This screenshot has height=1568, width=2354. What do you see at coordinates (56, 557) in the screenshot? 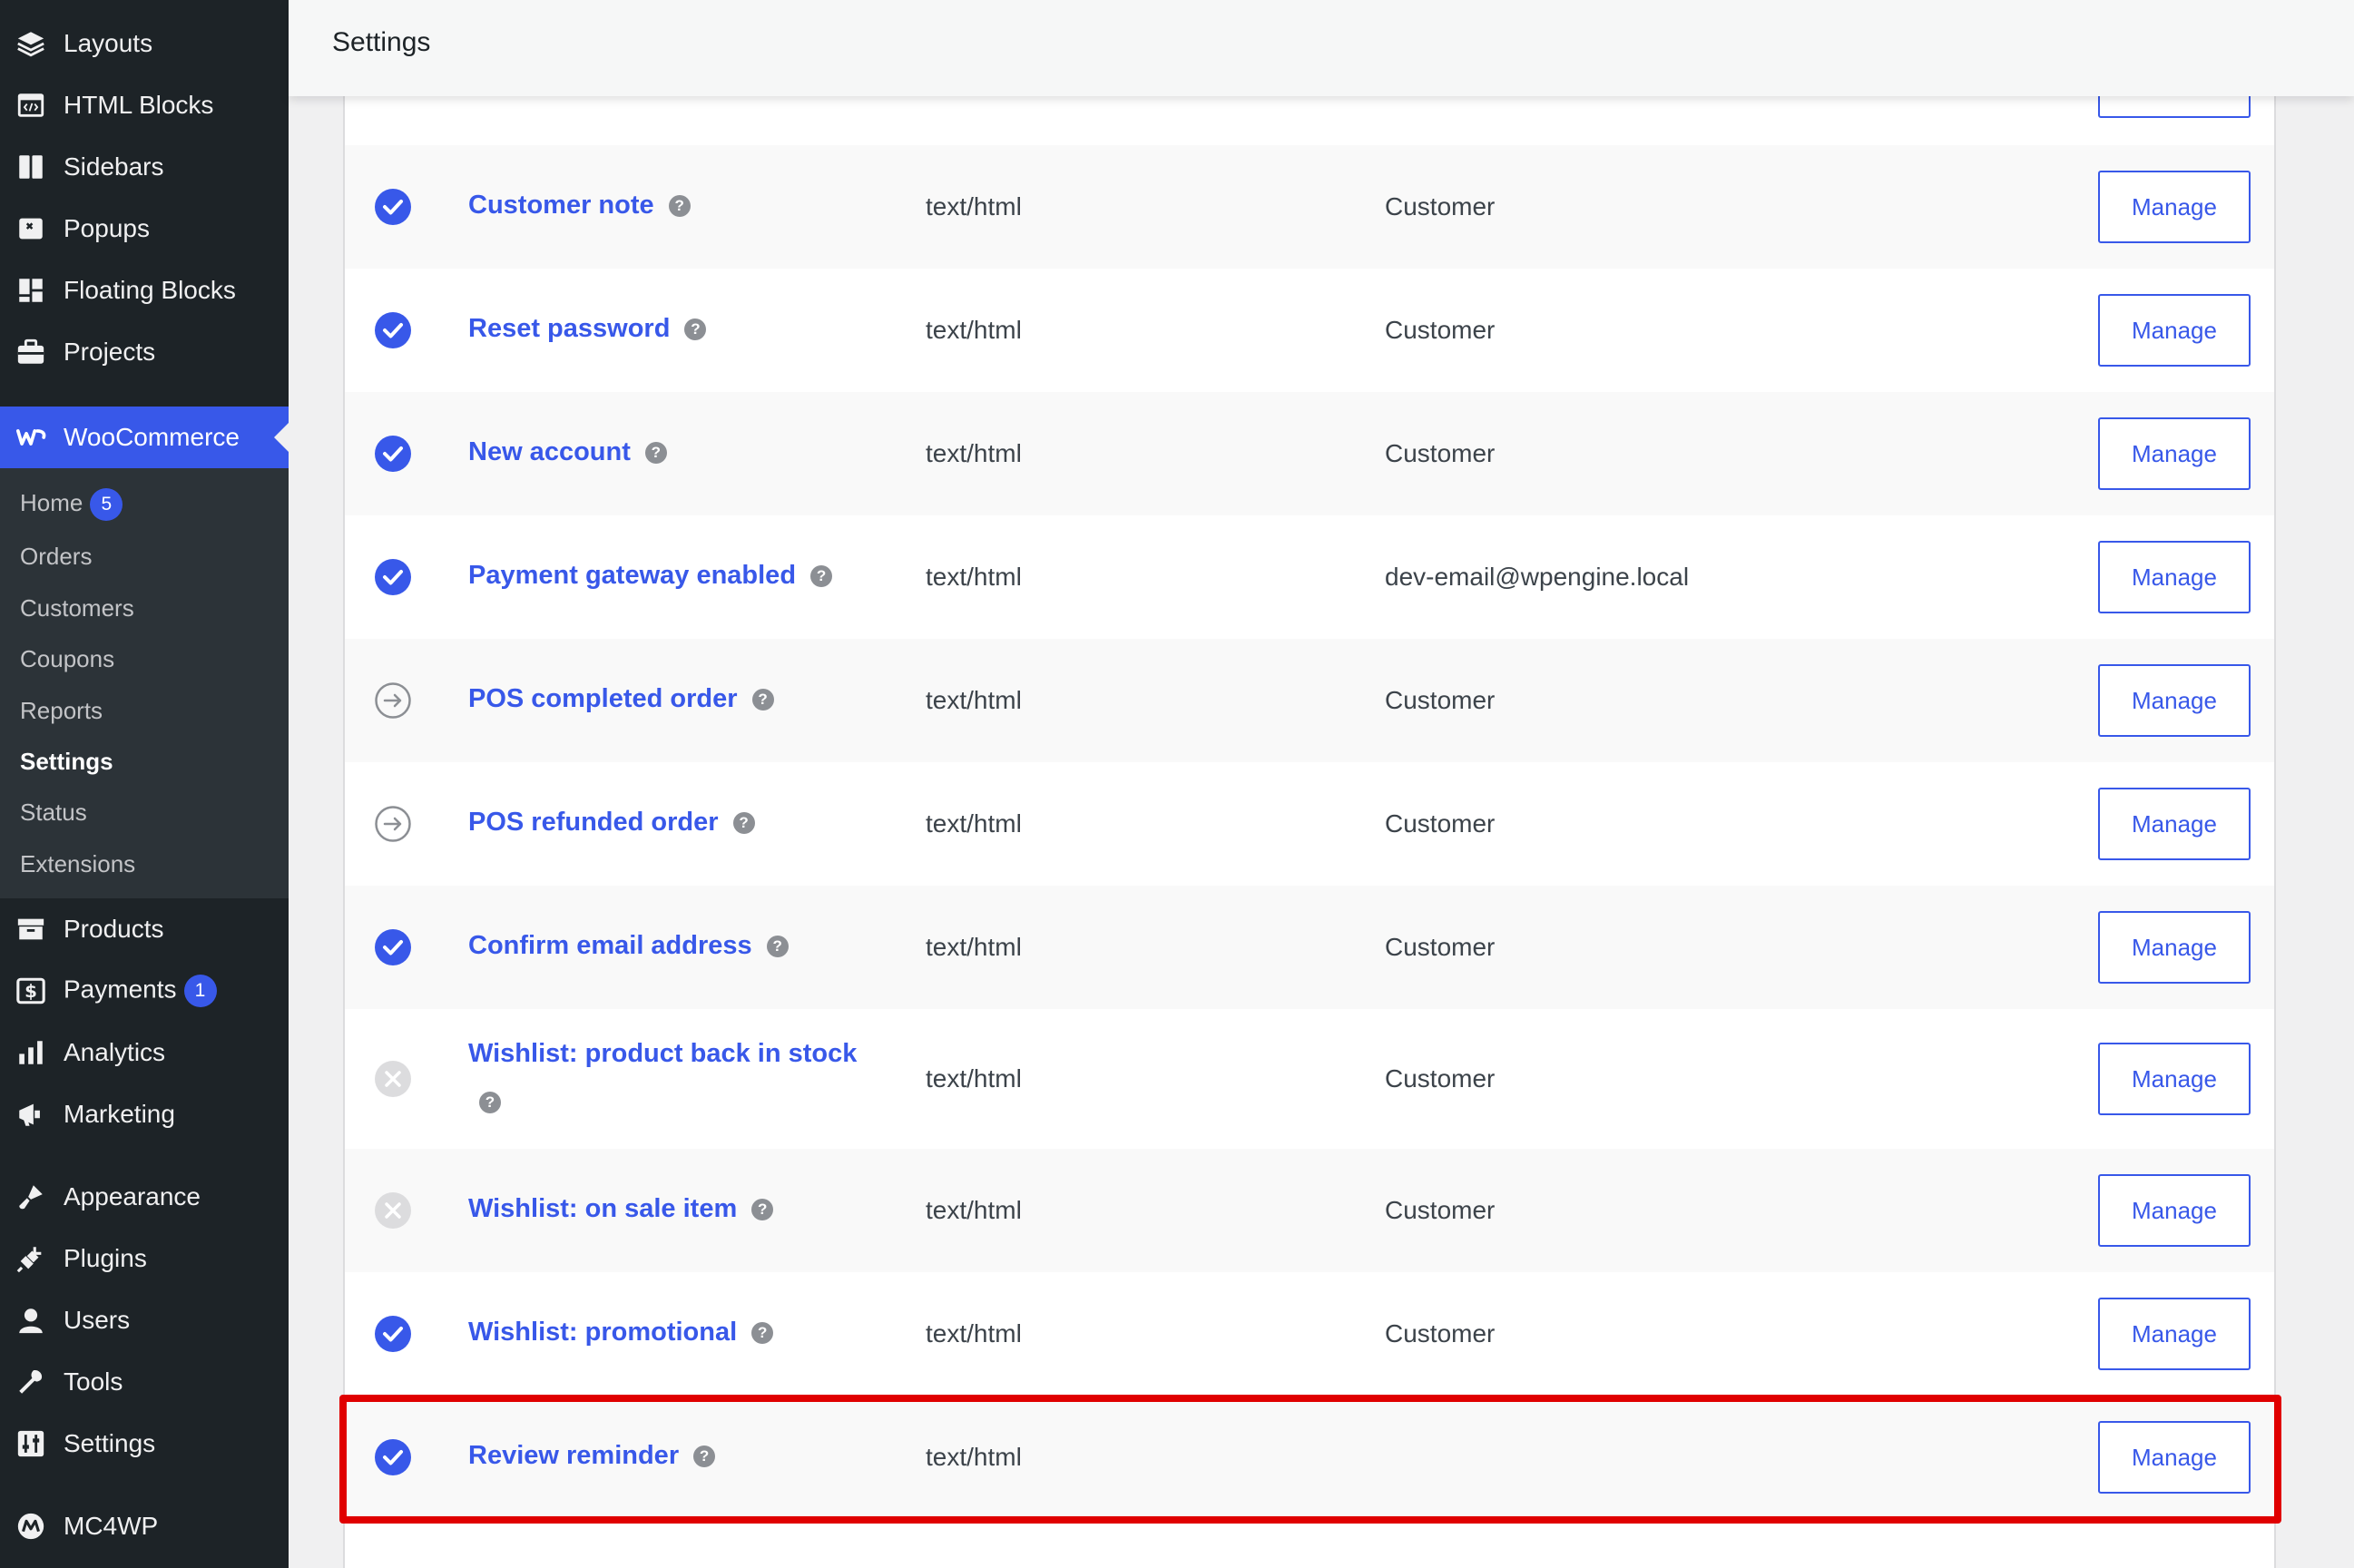
I see `submenu-item-orders: Orders` at bounding box center [56, 557].